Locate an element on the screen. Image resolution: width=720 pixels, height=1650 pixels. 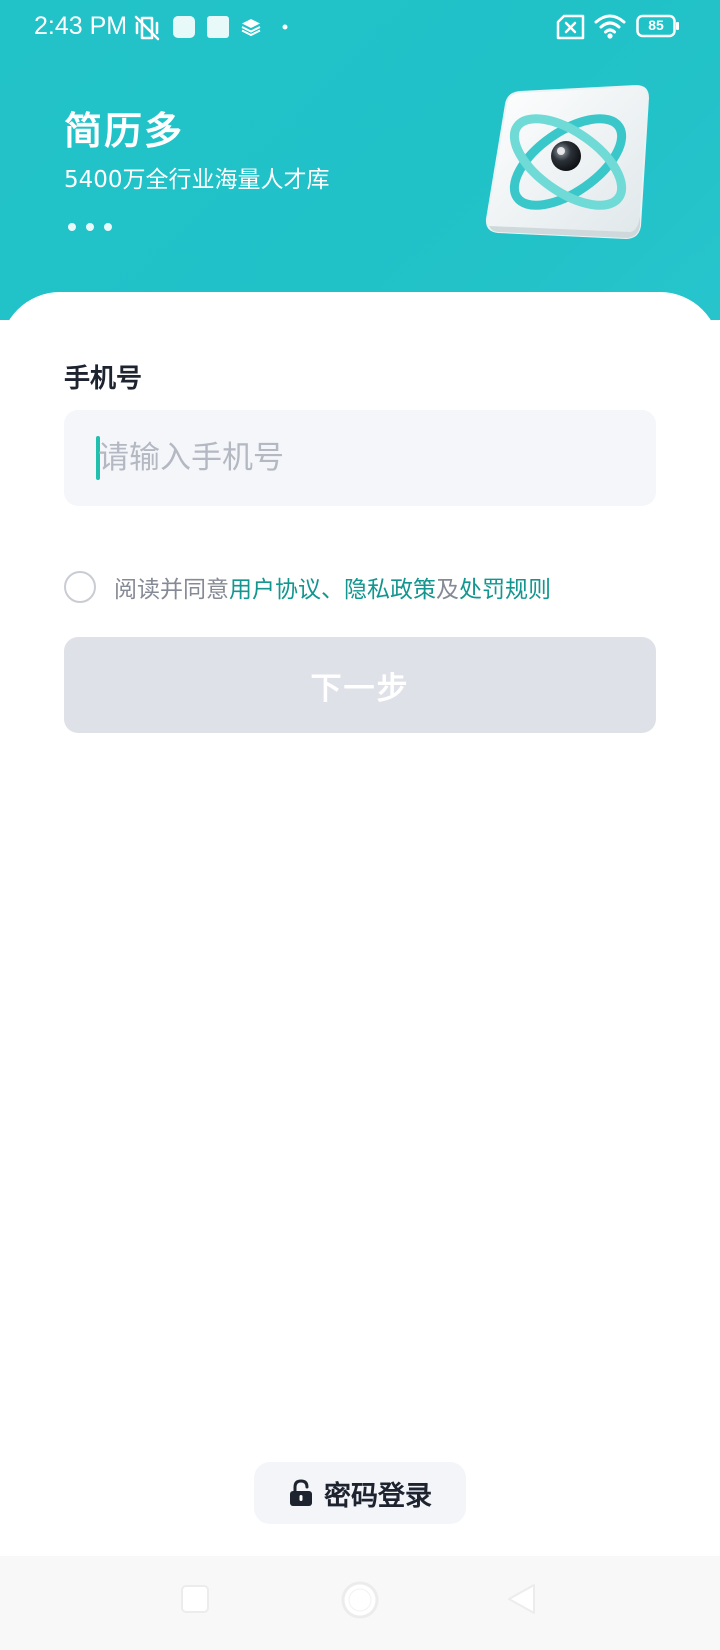
user-agreement-link: 用户协议 is located at coordinates (275, 590).